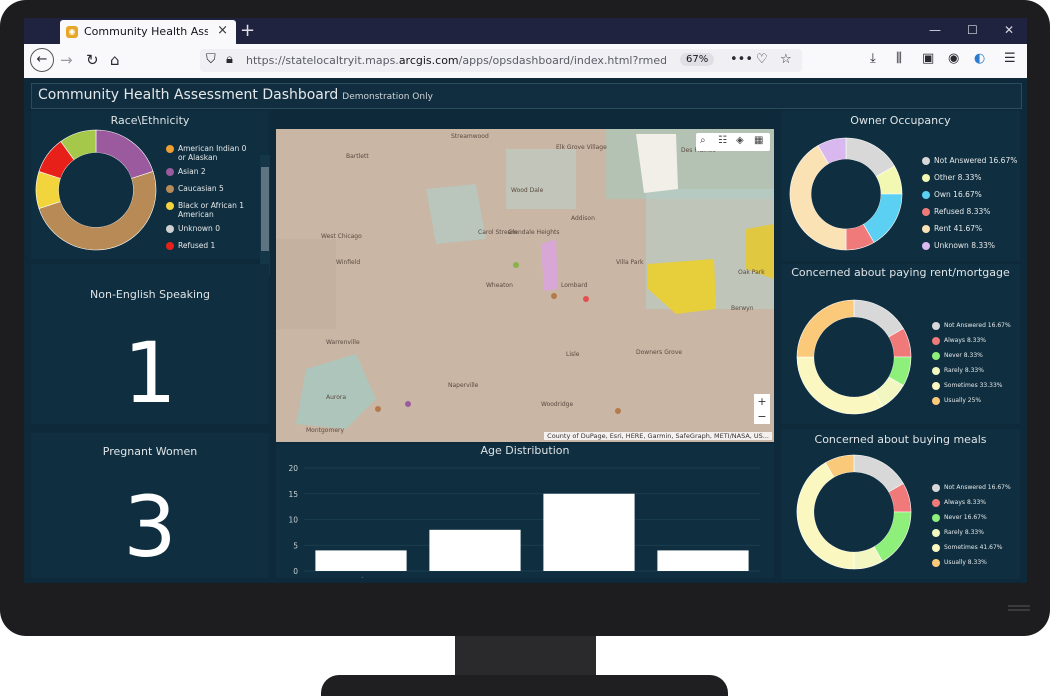 This screenshot has height=696, width=1050. What do you see at coordinates (293, 468) in the screenshot?
I see `y-tick-label: 20` at bounding box center [293, 468].